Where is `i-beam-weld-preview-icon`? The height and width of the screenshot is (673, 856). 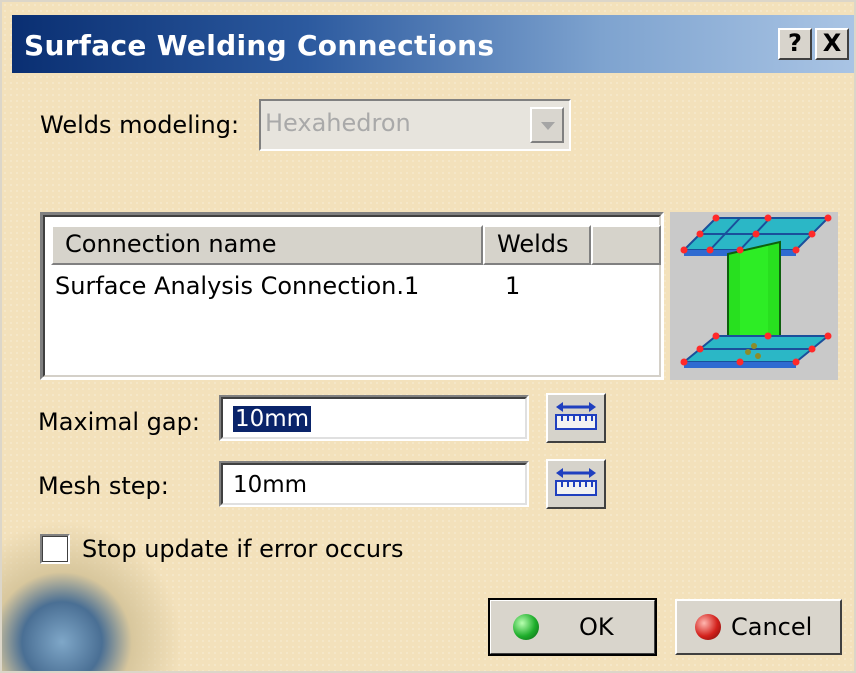
i-beam-weld-preview-icon is located at coordinates (754, 296).